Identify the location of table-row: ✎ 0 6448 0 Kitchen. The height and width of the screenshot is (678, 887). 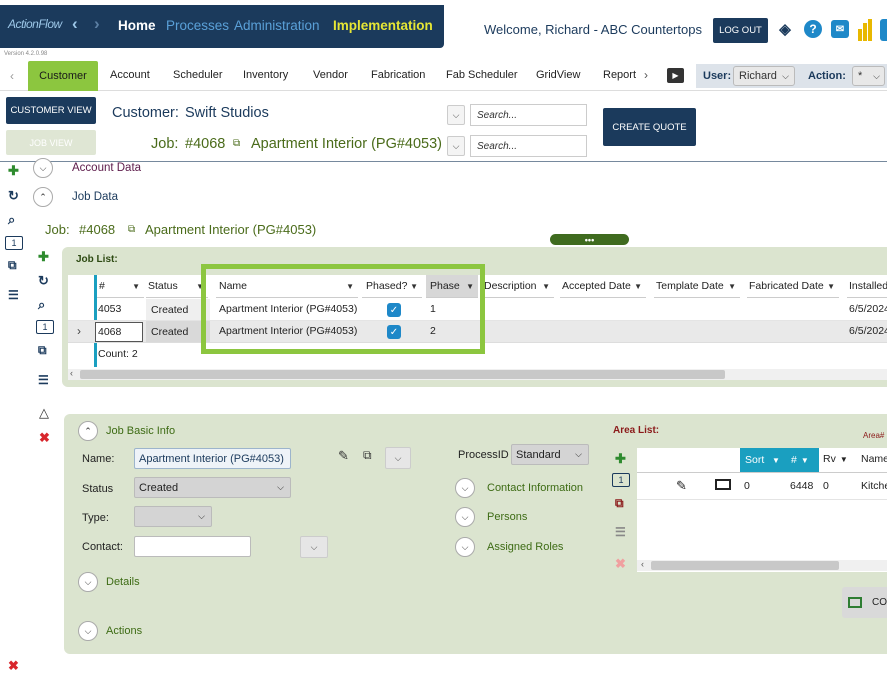
(762, 487).